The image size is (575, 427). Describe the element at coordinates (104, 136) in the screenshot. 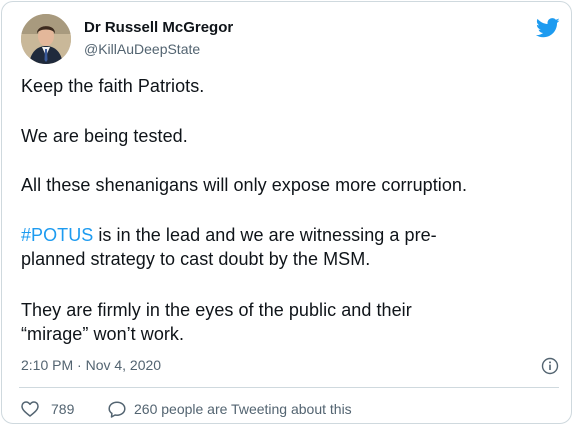

I see `tweet-text-line: We are being tested.` at that location.